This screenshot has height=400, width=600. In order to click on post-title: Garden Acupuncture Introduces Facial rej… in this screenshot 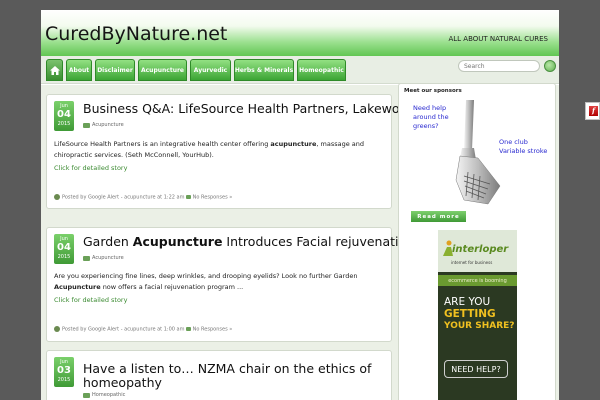, I will do `click(248, 242)`.